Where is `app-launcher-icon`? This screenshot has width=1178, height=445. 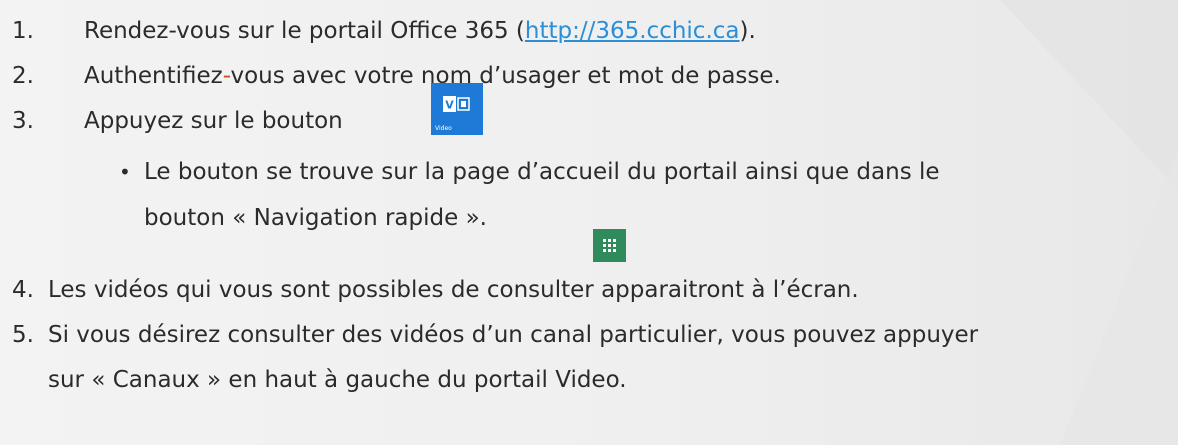 app-launcher-icon is located at coordinates (609, 245).